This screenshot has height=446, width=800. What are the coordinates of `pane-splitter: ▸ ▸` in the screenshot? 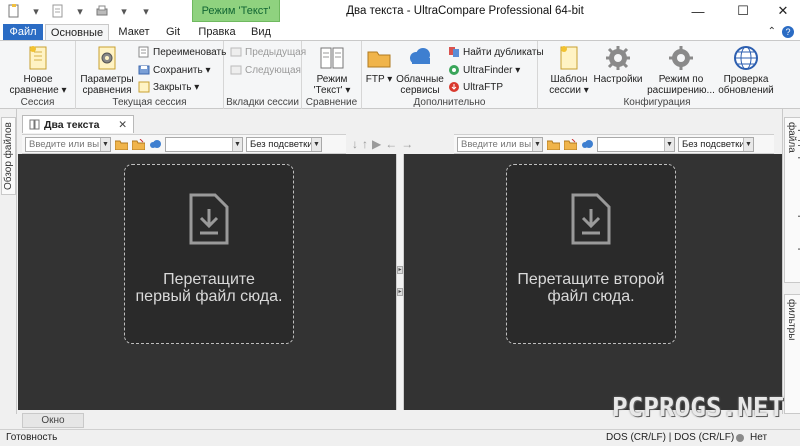 It's located at (400, 282).